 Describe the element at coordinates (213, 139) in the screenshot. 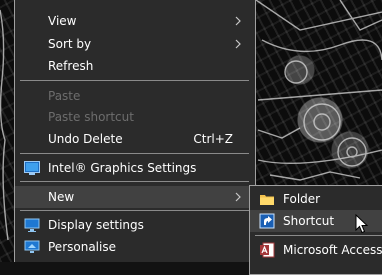

I see `undo-delete-shortcut-key: Ctrl+Z` at that location.